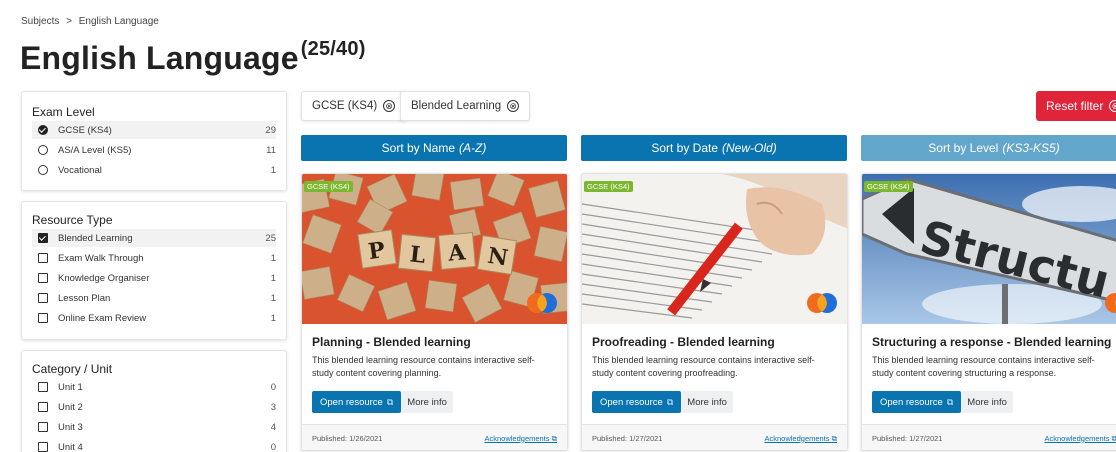 The image size is (1116, 452). What do you see at coordinates (498, 257) in the screenshot?
I see `tile-letter: N` at bounding box center [498, 257].